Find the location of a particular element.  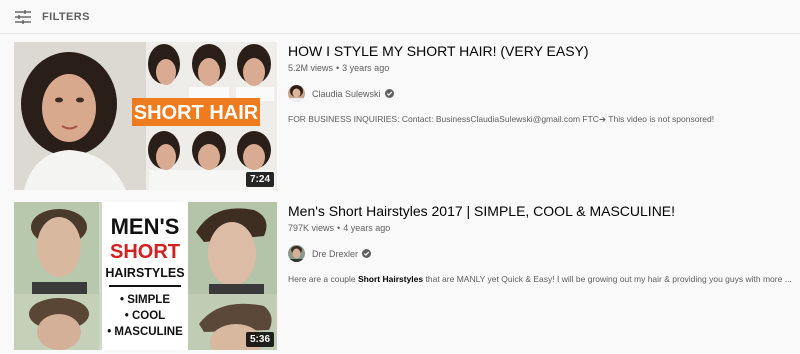

video-thumbnail: SHORT HAIR 7:24 is located at coordinates (145, 116).